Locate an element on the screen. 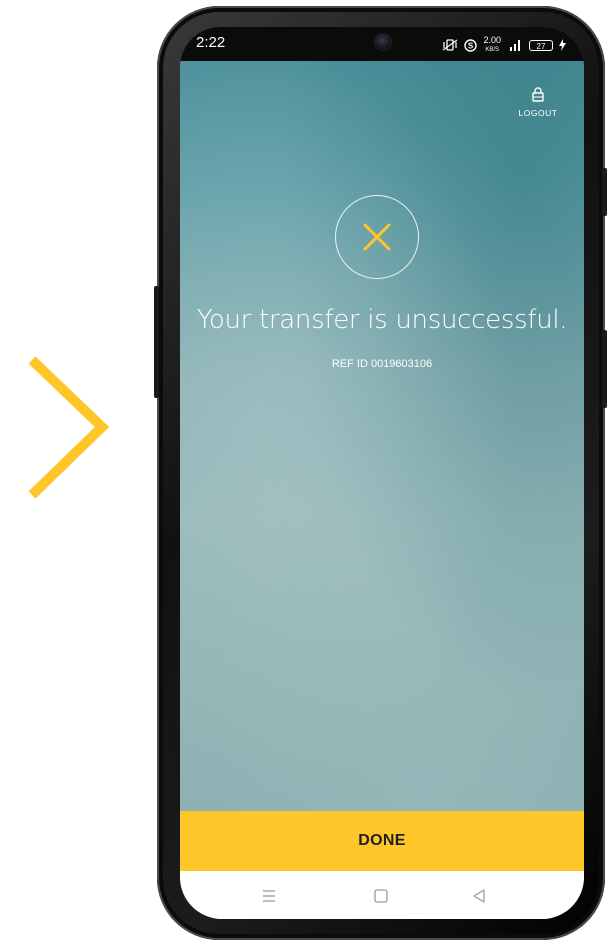  signal-icon is located at coordinates (515, 45).